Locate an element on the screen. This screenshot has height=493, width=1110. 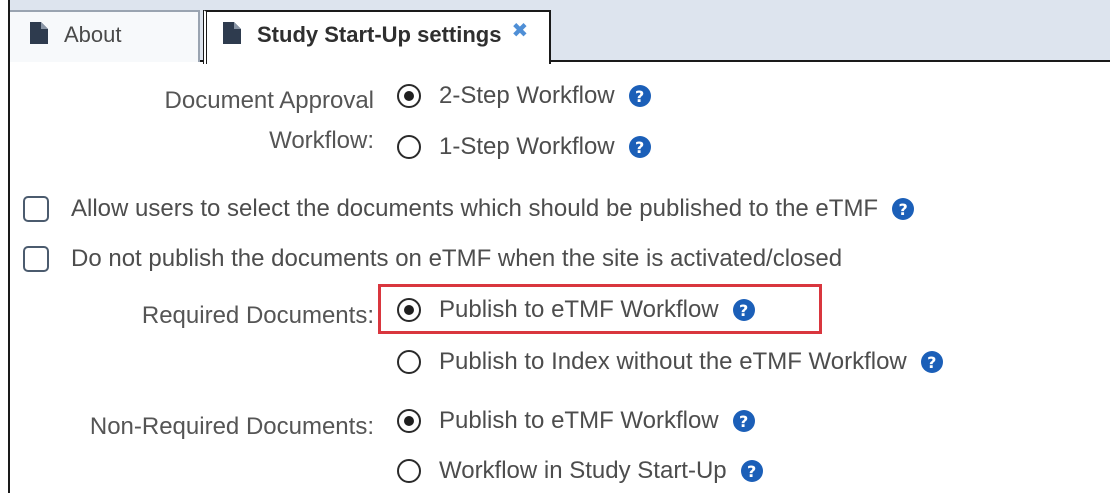
non-required-documents-label: Non-Required Documents: is located at coordinates (231, 426).